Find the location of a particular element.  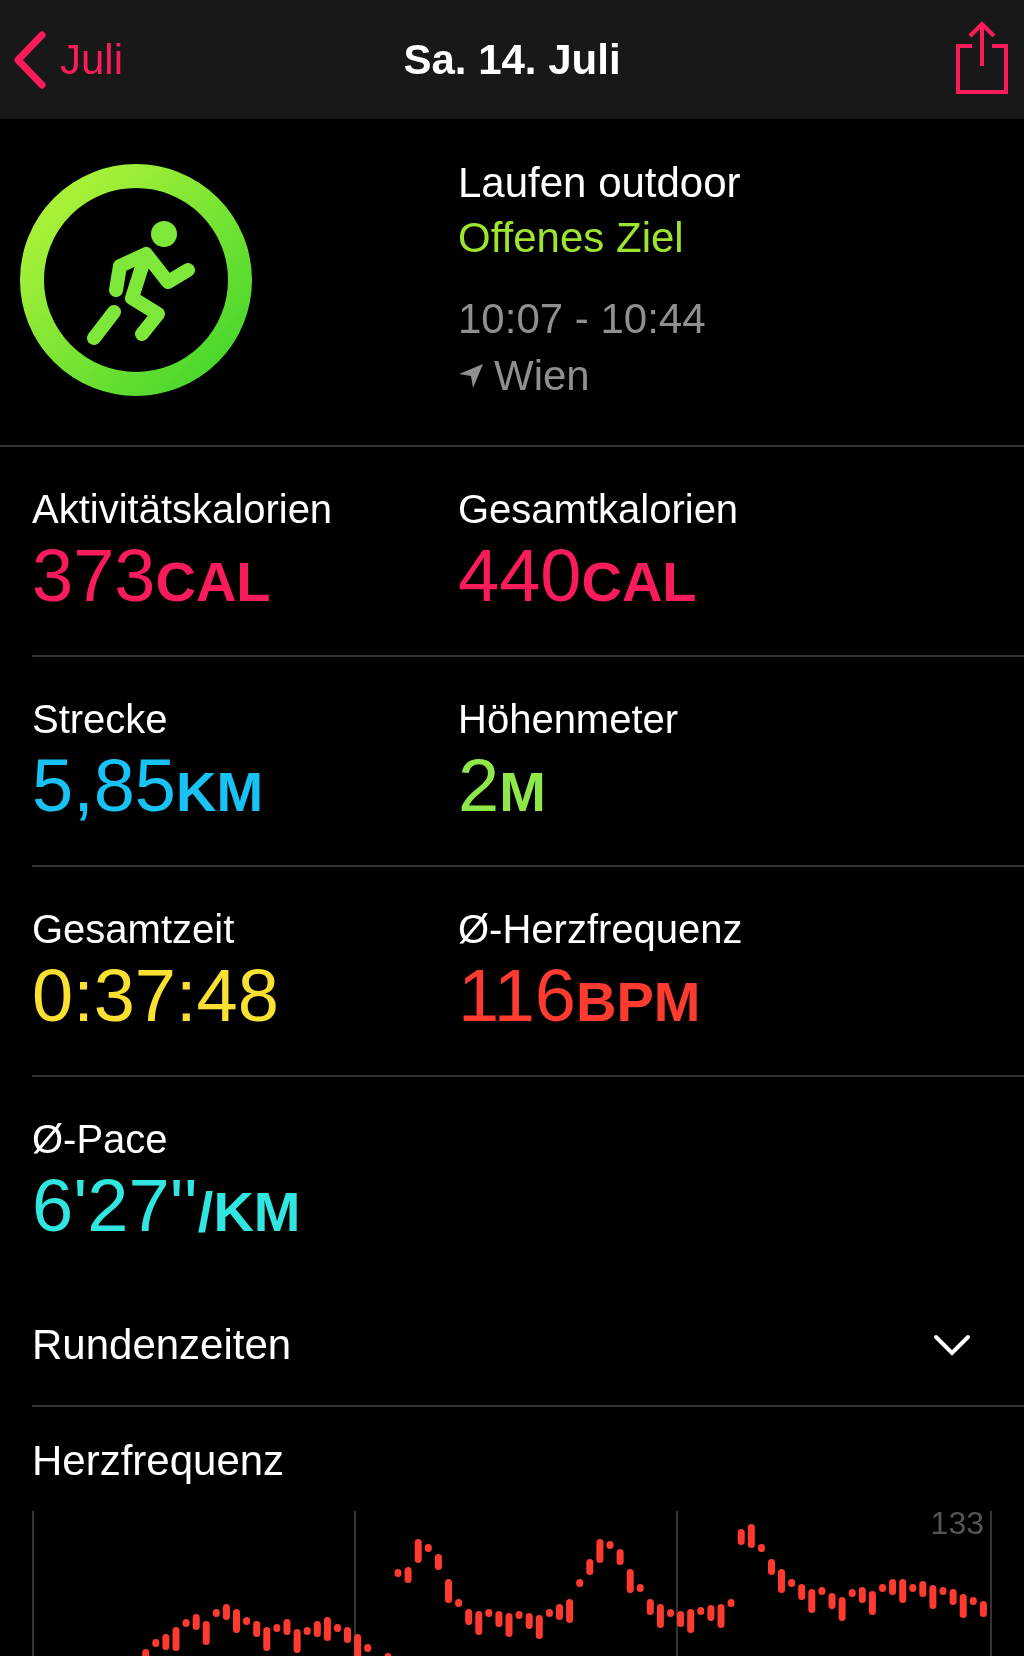

metric-value: 373CAL is located at coordinates (152, 576).